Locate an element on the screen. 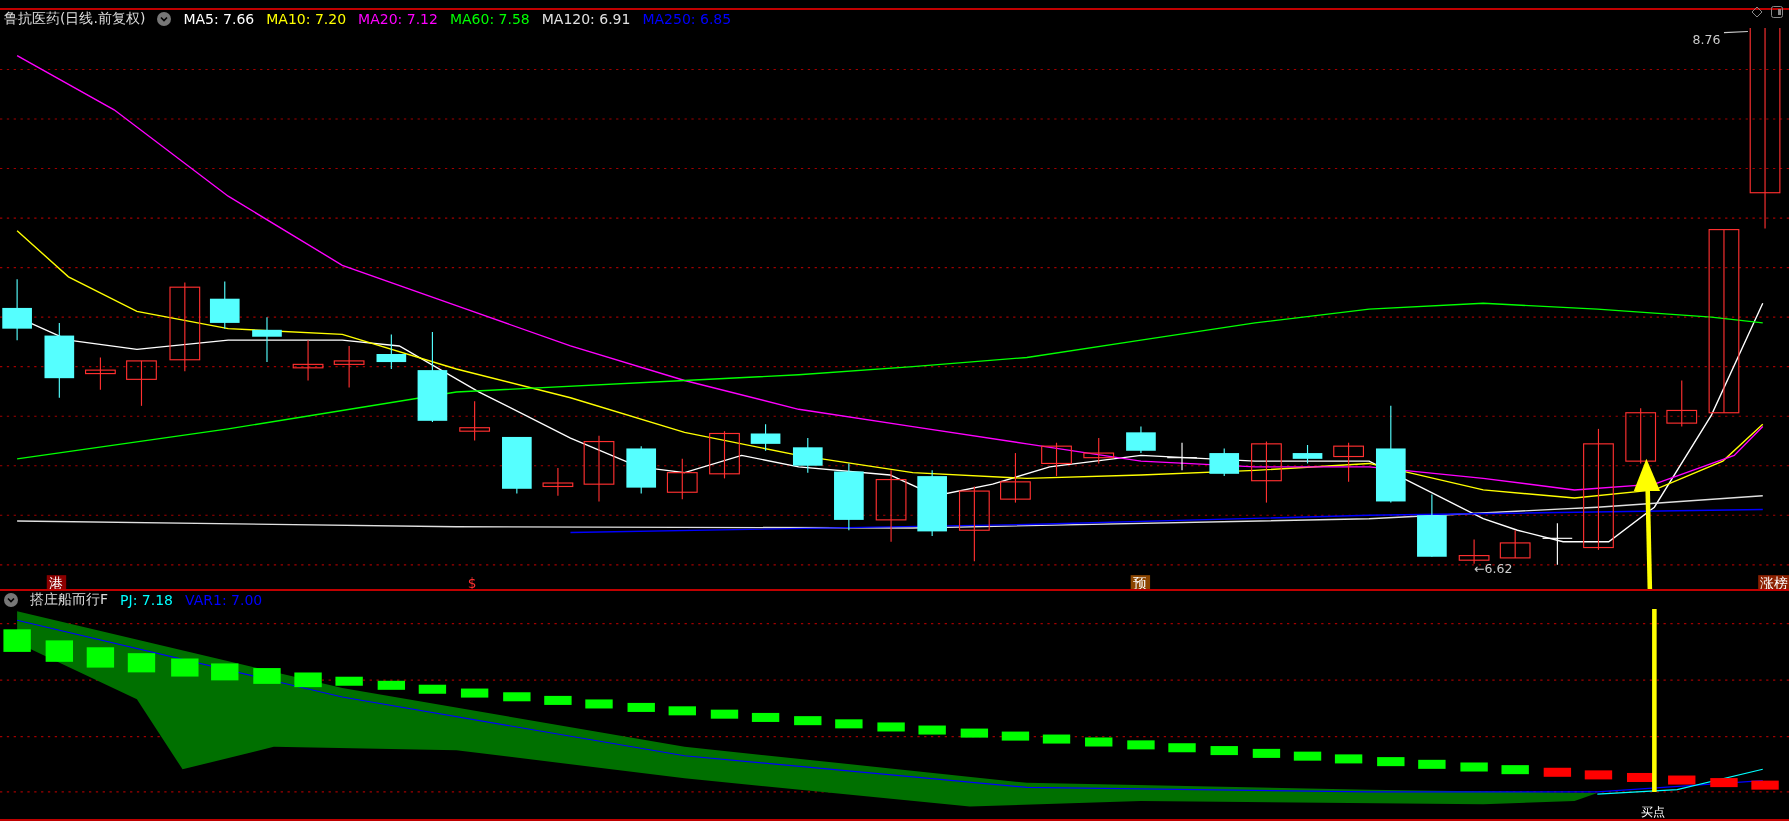  indicator-legend: PJ: 7.18 is located at coordinates (146, 600).